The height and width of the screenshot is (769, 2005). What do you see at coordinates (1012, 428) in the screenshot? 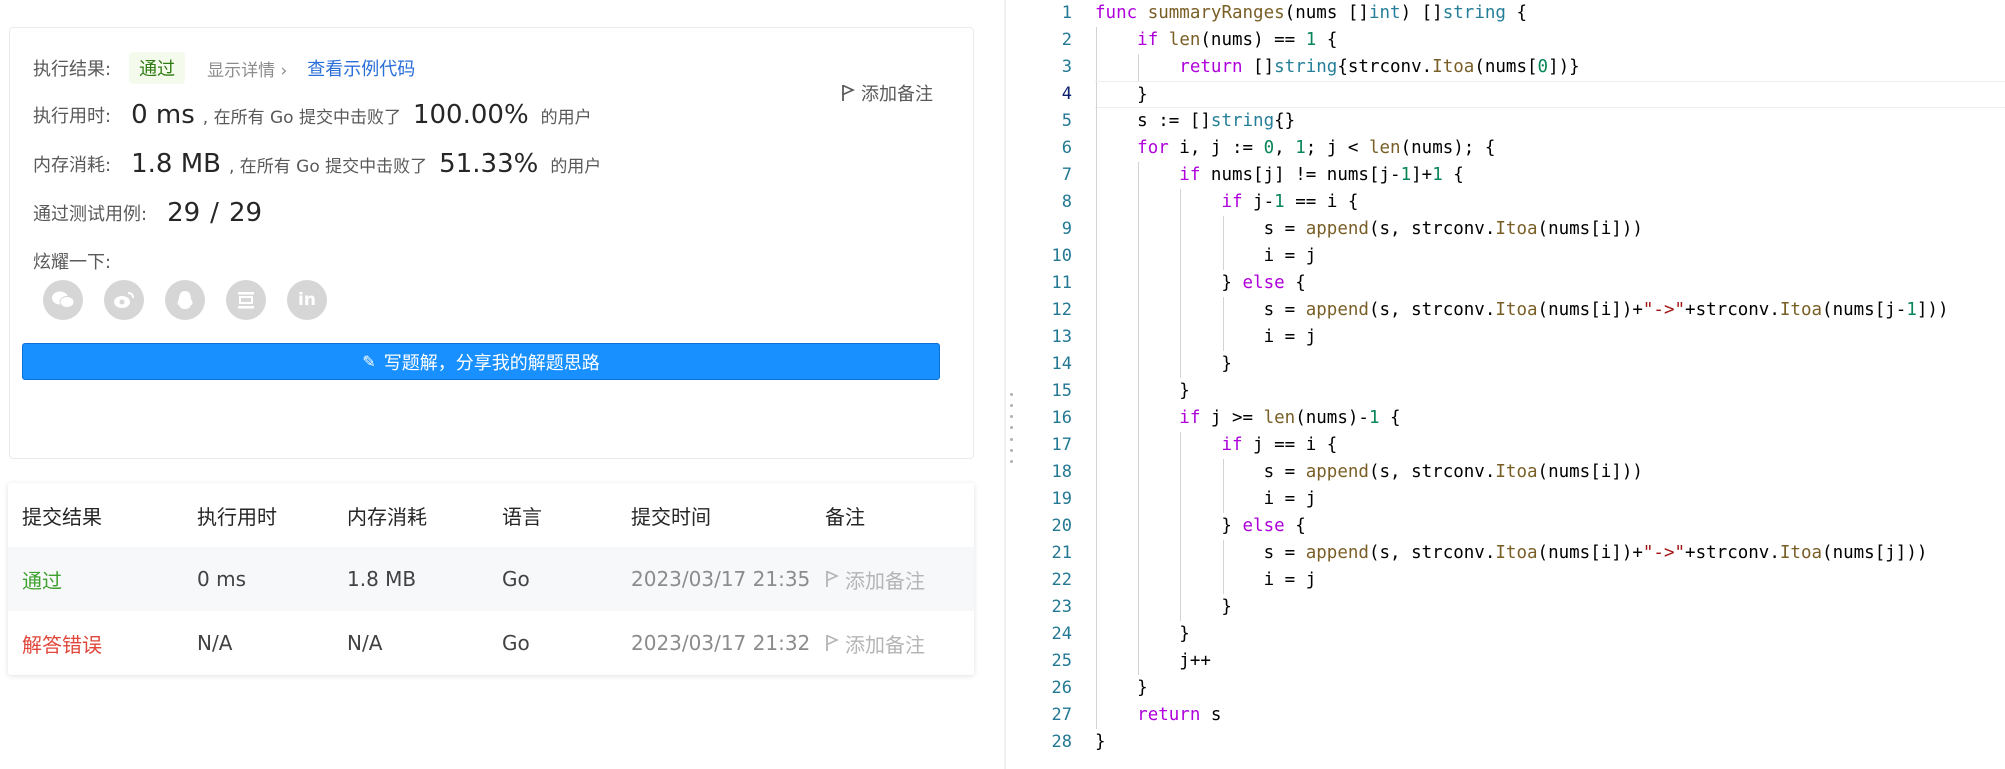
I see `splitter-grip-icon` at bounding box center [1012, 428].